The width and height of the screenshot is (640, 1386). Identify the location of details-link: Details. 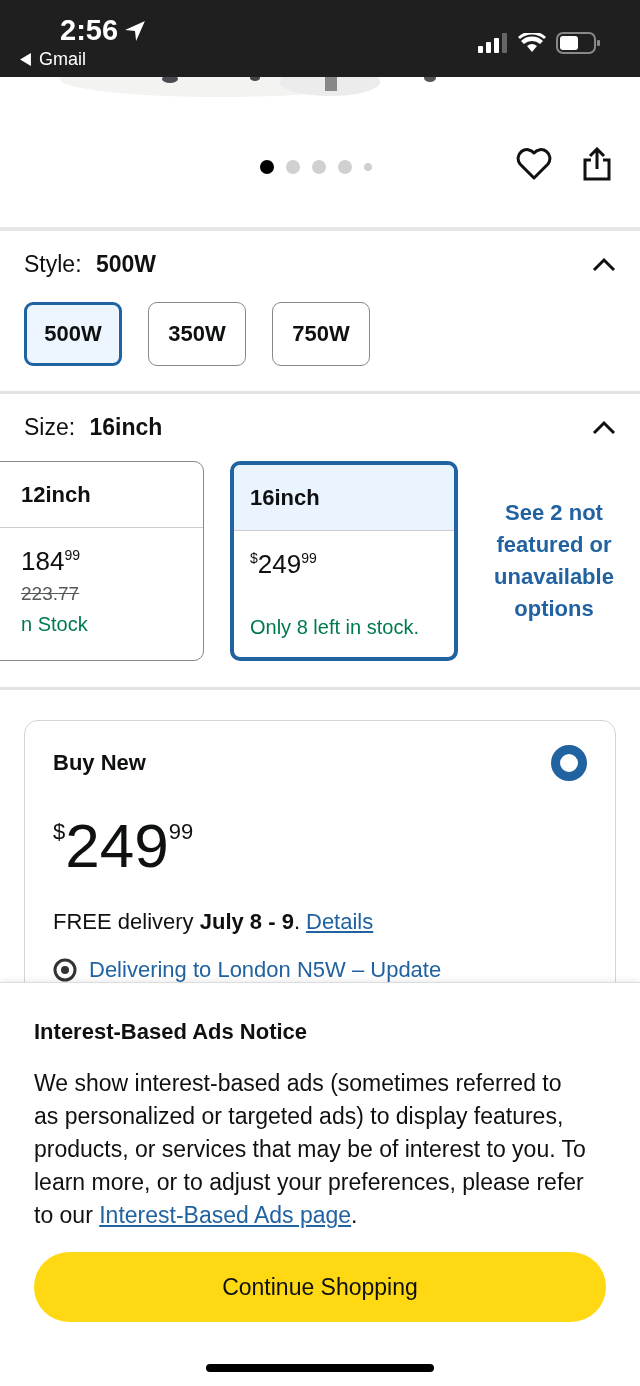
(340, 922).